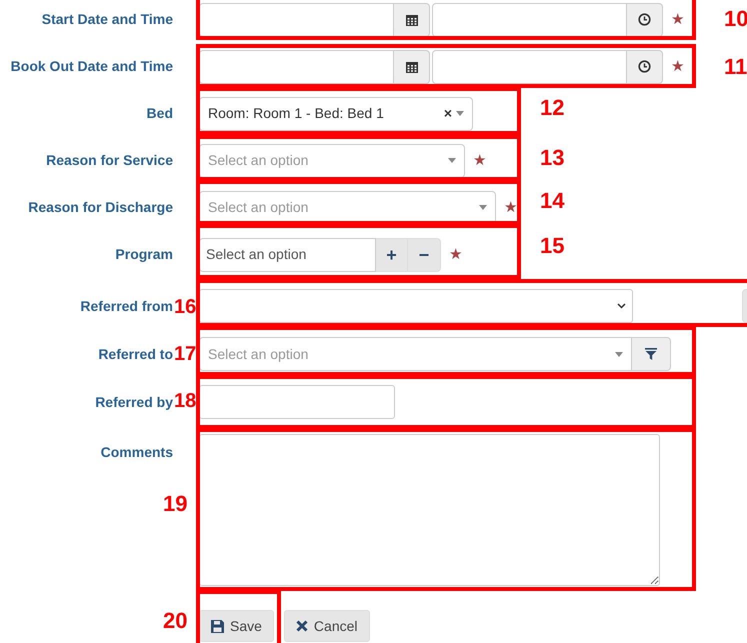  I want to click on close-icon, so click(302, 626).